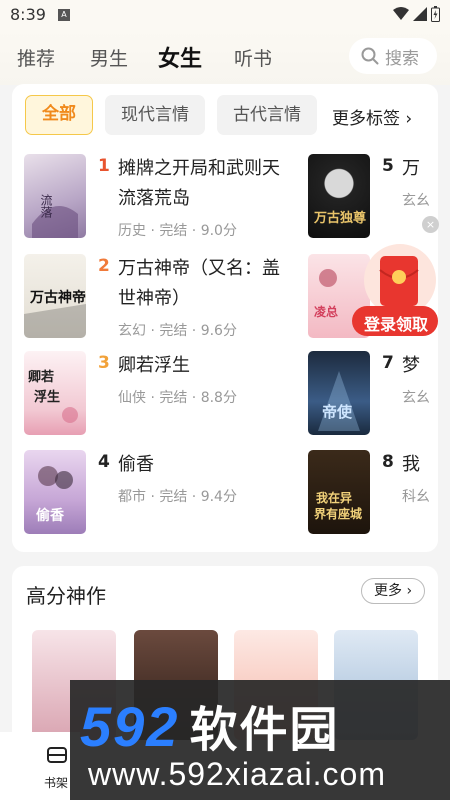 This screenshot has width=450, height=800. Describe the element at coordinates (435, 14) in the screenshot. I see `battery-icon` at that location.